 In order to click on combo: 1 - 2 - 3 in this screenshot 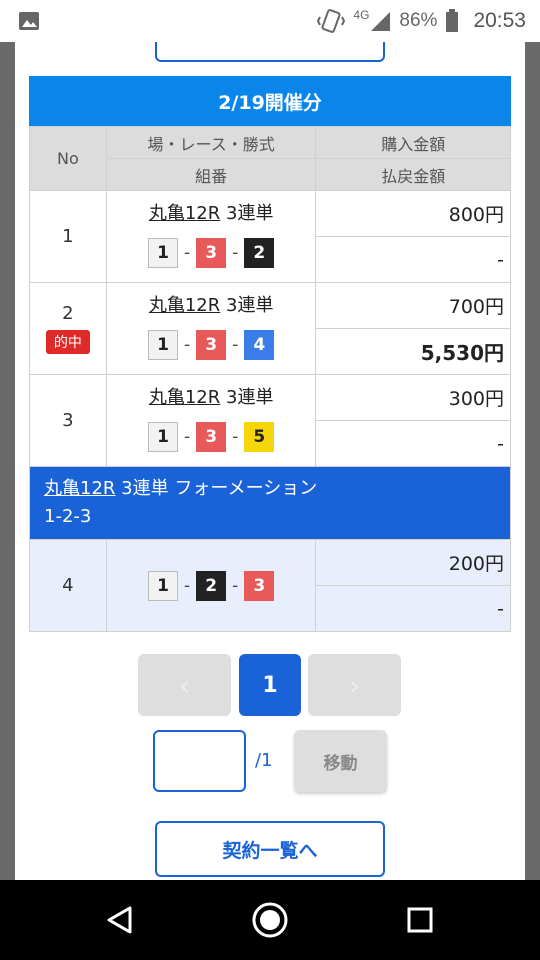, I will do `click(211, 585)`.